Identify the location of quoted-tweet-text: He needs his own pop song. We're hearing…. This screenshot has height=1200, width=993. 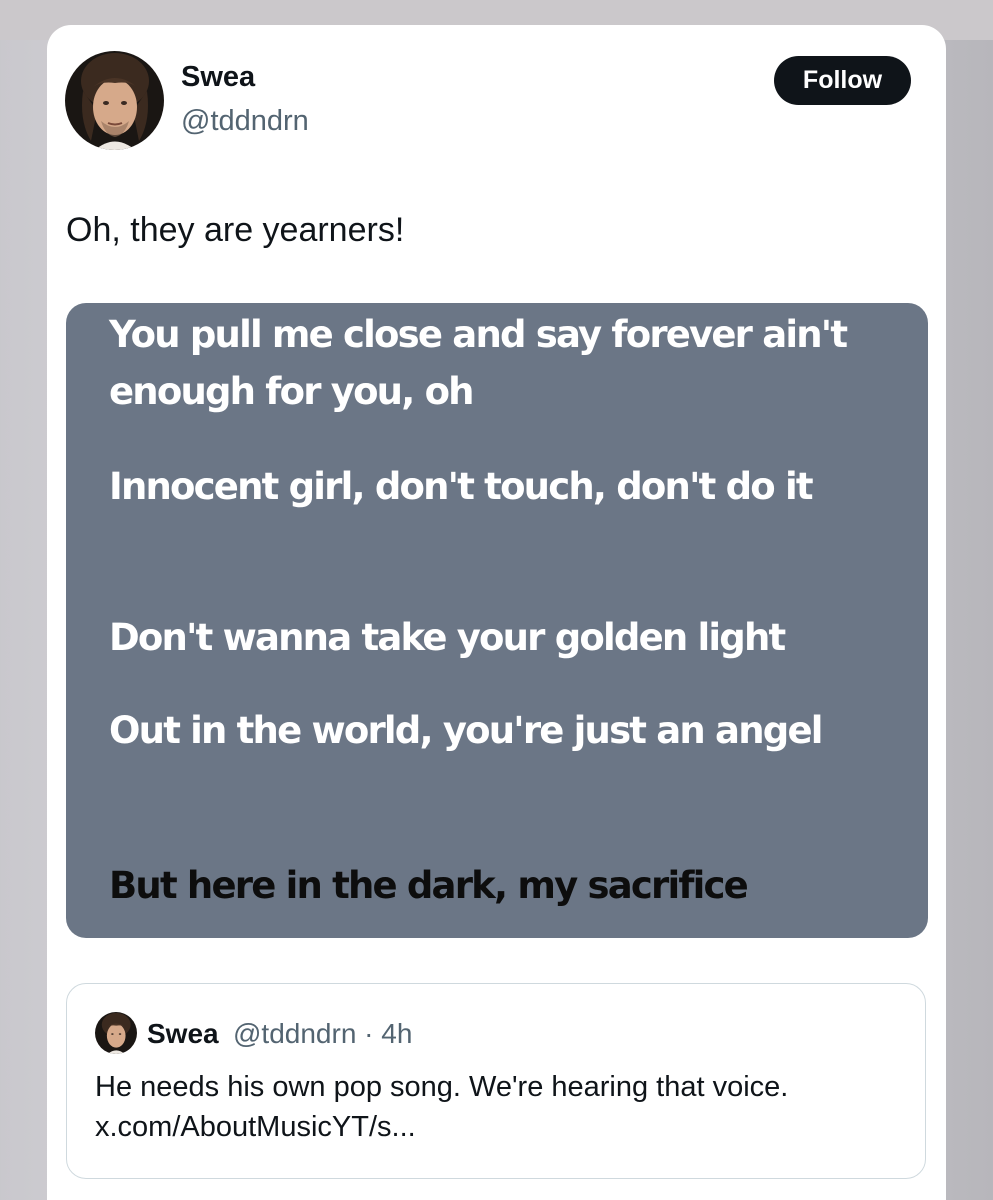
(442, 1107).